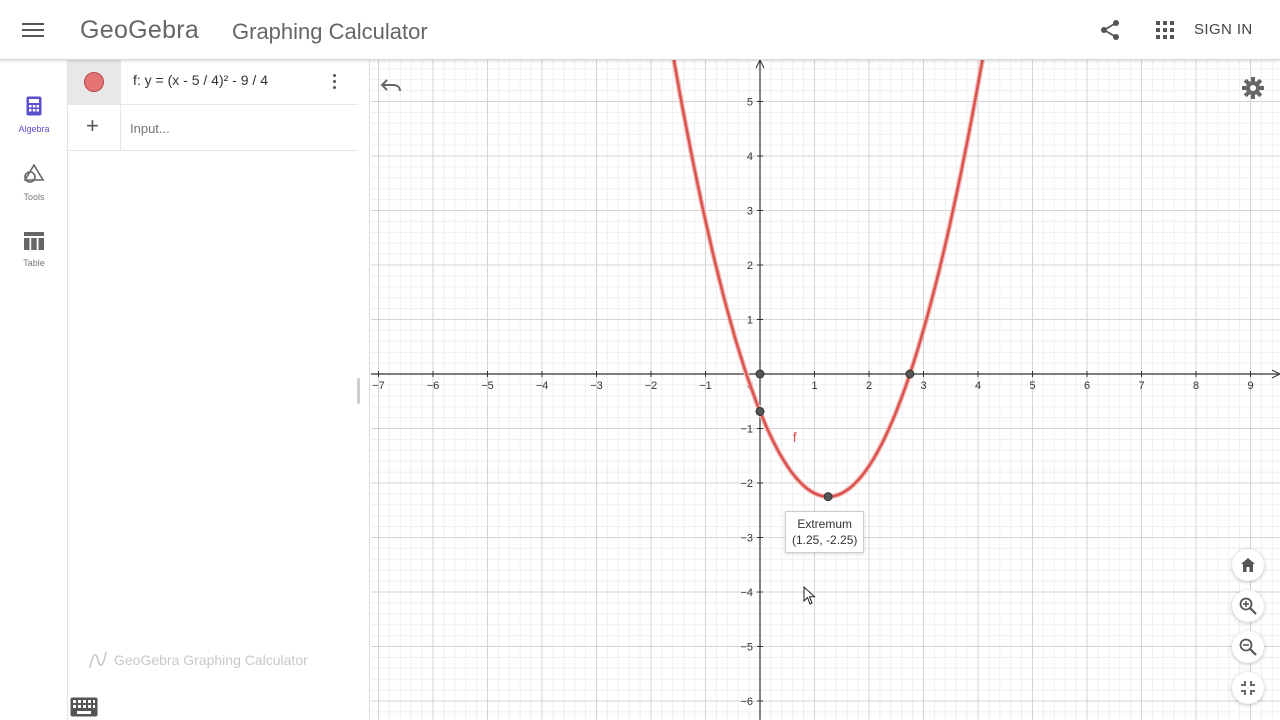 The width and height of the screenshot is (1280, 720). I want to click on function-label: f, so click(795, 437).